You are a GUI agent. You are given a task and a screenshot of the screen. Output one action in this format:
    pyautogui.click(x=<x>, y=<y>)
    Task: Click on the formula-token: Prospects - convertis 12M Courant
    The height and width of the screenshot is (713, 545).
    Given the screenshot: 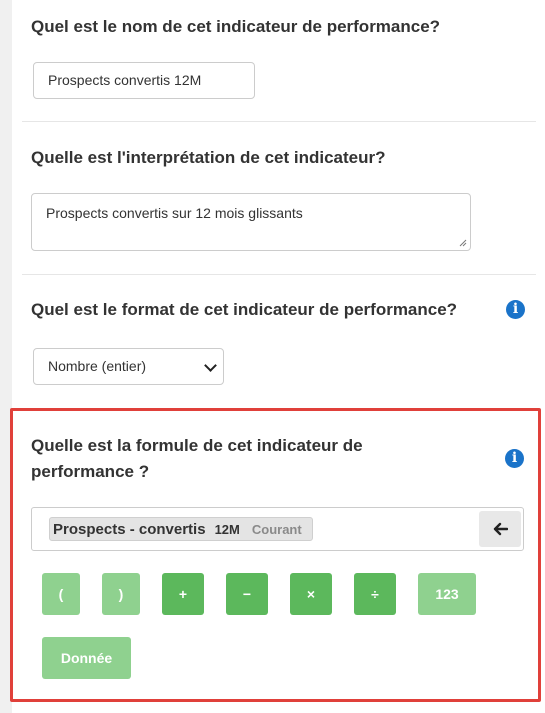 What is the action you would take?
    pyautogui.click(x=181, y=529)
    